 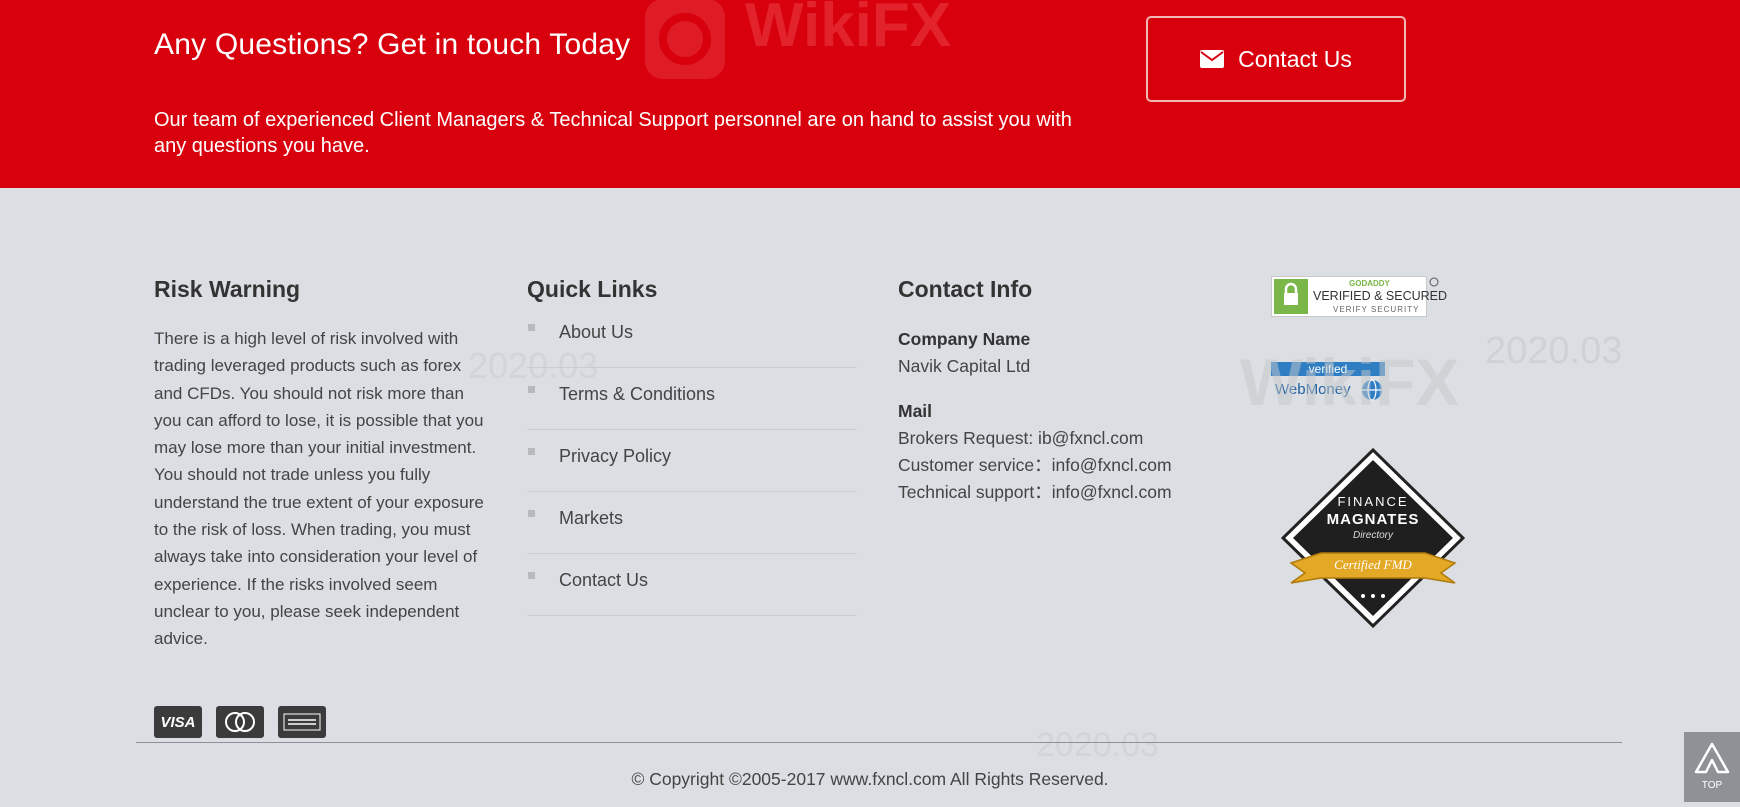 I want to click on mastercard-circles-icon, so click(x=240, y=722).